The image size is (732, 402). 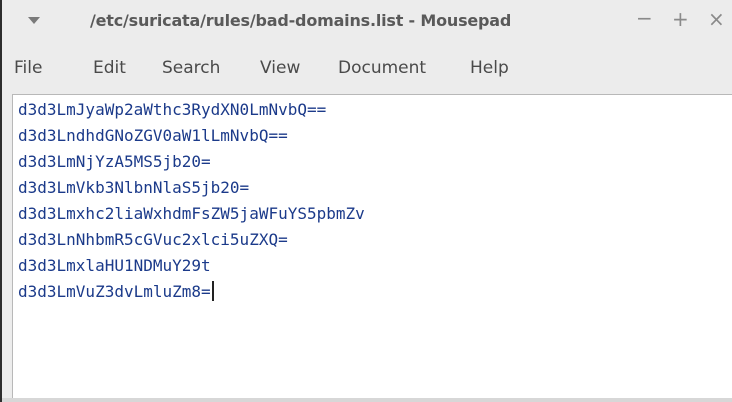 What do you see at coordinates (153, 135) in the screenshot?
I see `line-text: d3d3LndhdGNoZGV0aW1lLmNvbQ==` at bounding box center [153, 135].